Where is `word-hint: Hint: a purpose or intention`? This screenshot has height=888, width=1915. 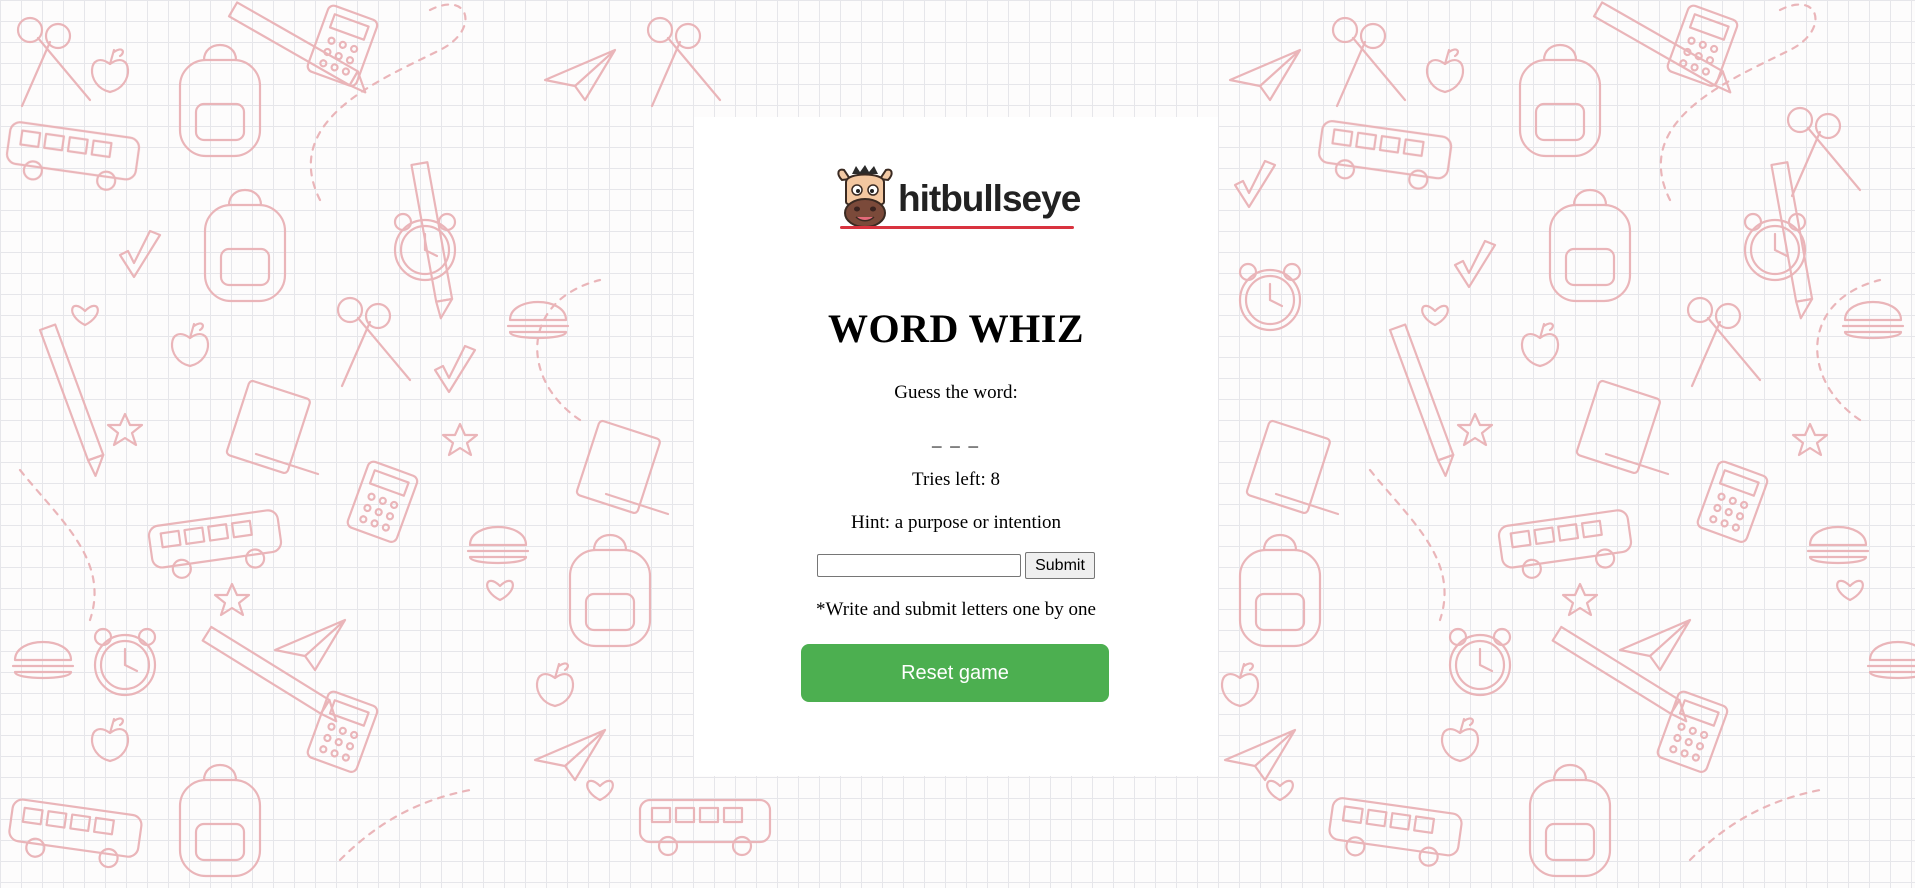
word-hint: Hint: a purpose or intention is located at coordinates (956, 522).